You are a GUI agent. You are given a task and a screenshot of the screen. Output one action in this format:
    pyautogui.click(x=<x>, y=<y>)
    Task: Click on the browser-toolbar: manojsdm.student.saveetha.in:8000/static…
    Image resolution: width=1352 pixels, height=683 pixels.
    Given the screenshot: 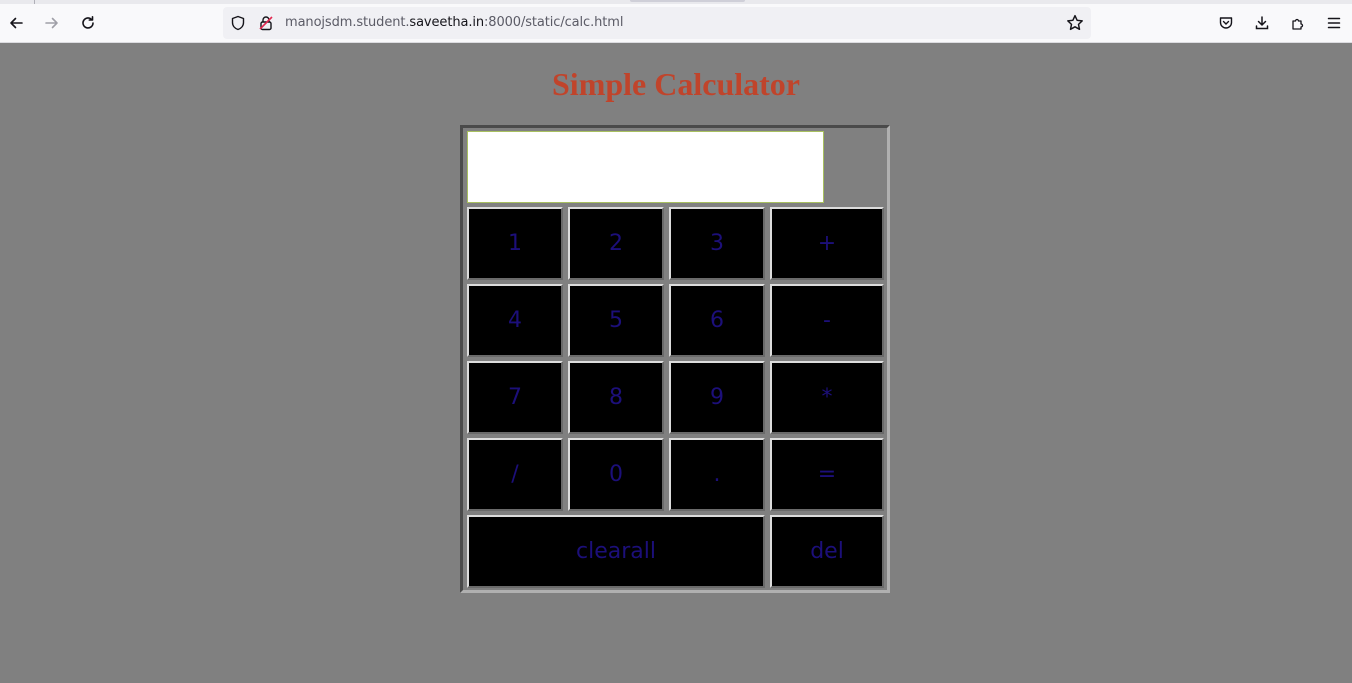 What is the action you would take?
    pyautogui.click(x=676, y=23)
    